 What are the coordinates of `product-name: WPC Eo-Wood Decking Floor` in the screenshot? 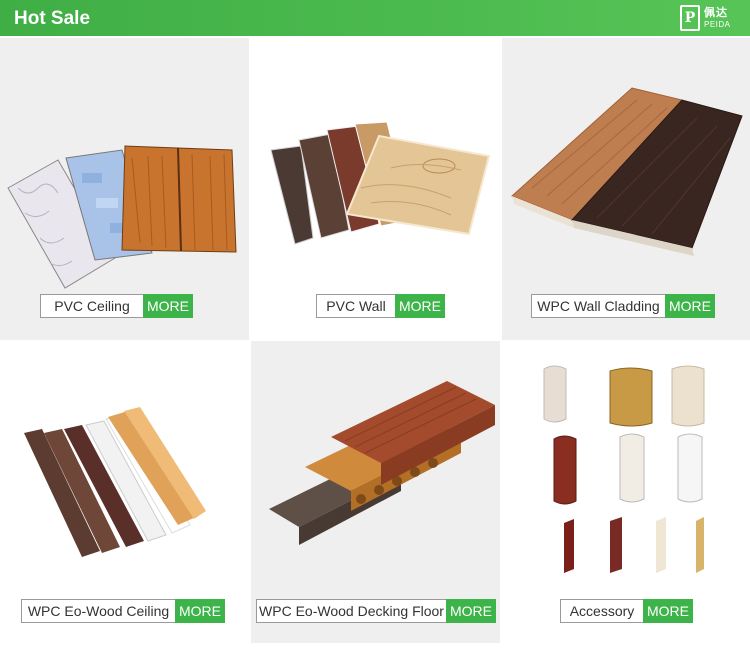 It's located at (351, 611).